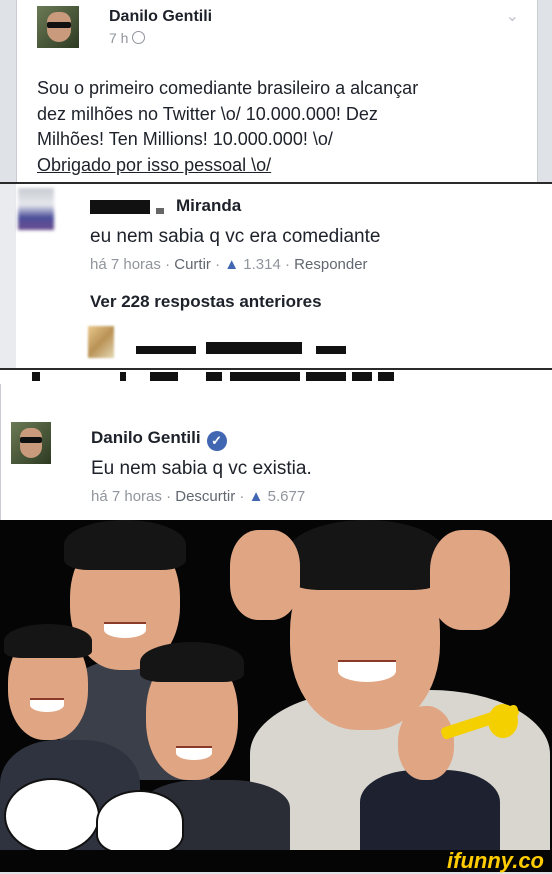 The height and width of the screenshot is (874, 552). What do you see at coordinates (31, 443) in the screenshot?
I see `reply-author-avatar` at bounding box center [31, 443].